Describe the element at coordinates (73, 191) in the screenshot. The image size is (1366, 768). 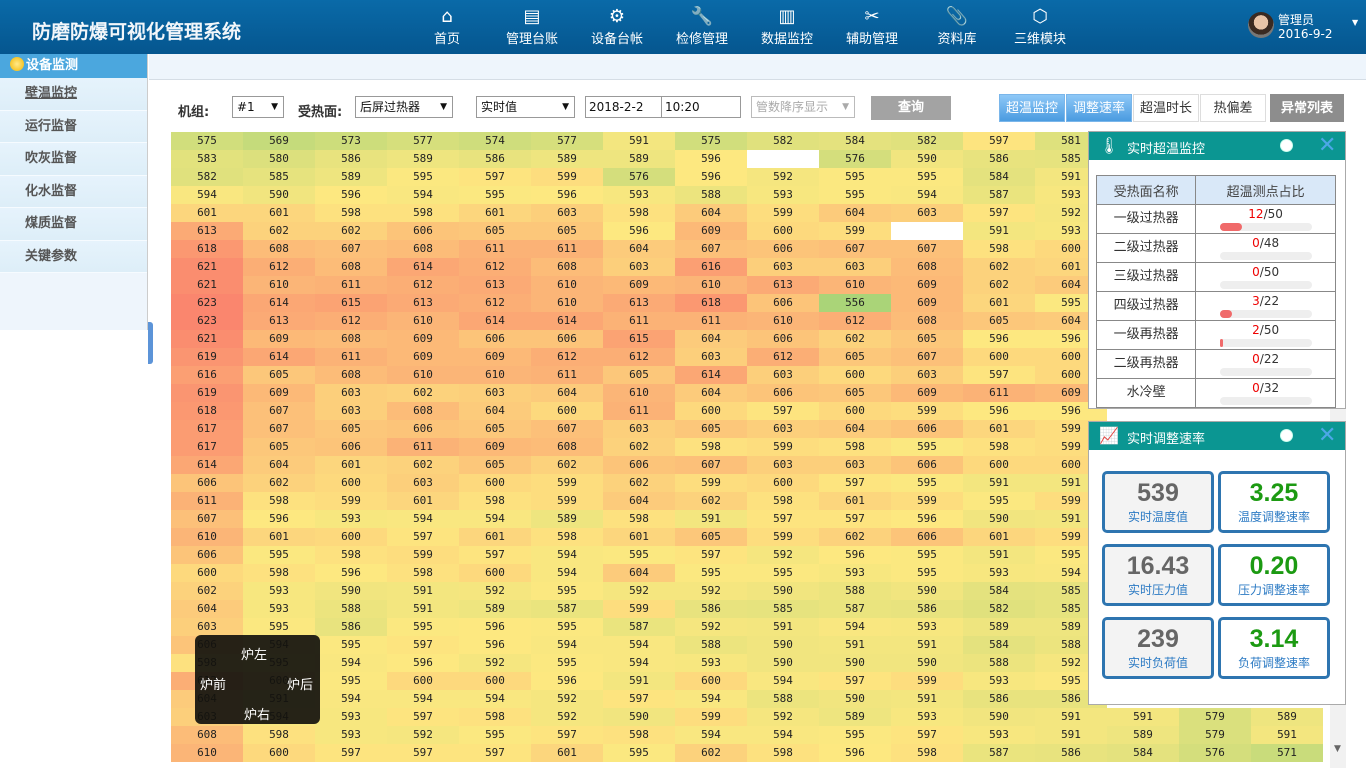
I see `sidebar-item-3: 化水监督` at that location.